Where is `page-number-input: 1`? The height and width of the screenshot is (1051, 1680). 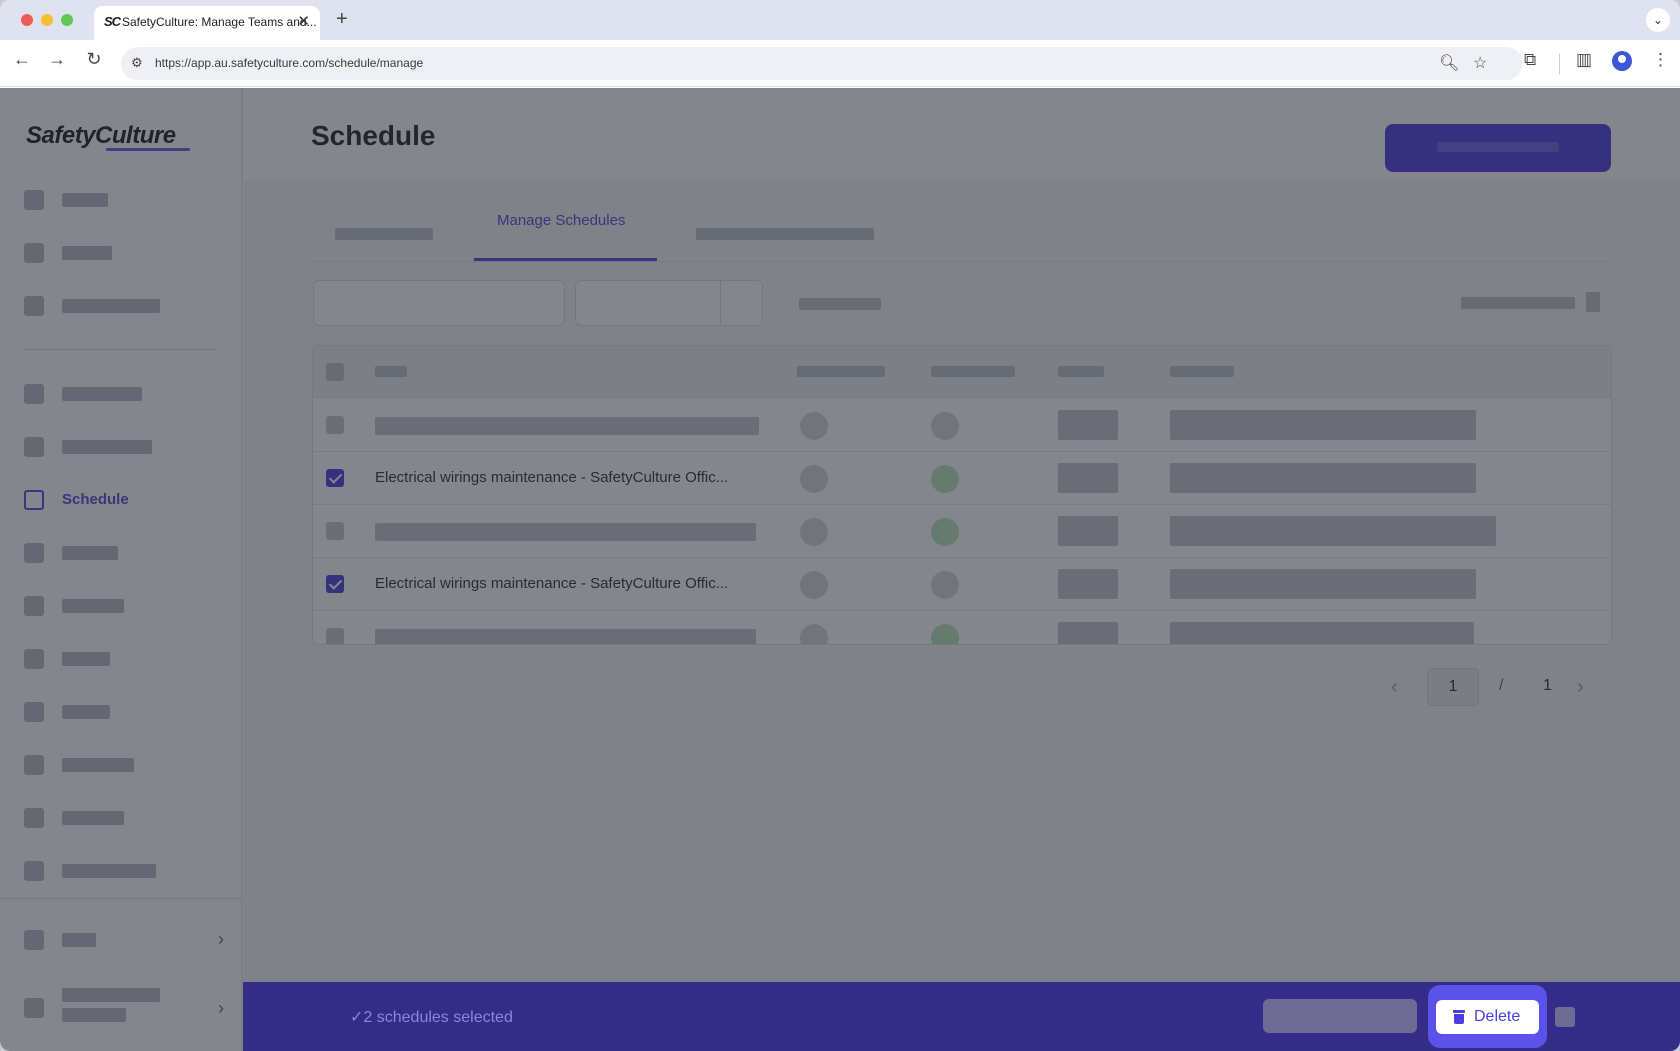
page-number-input: 1 is located at coordinates (1453, 687).